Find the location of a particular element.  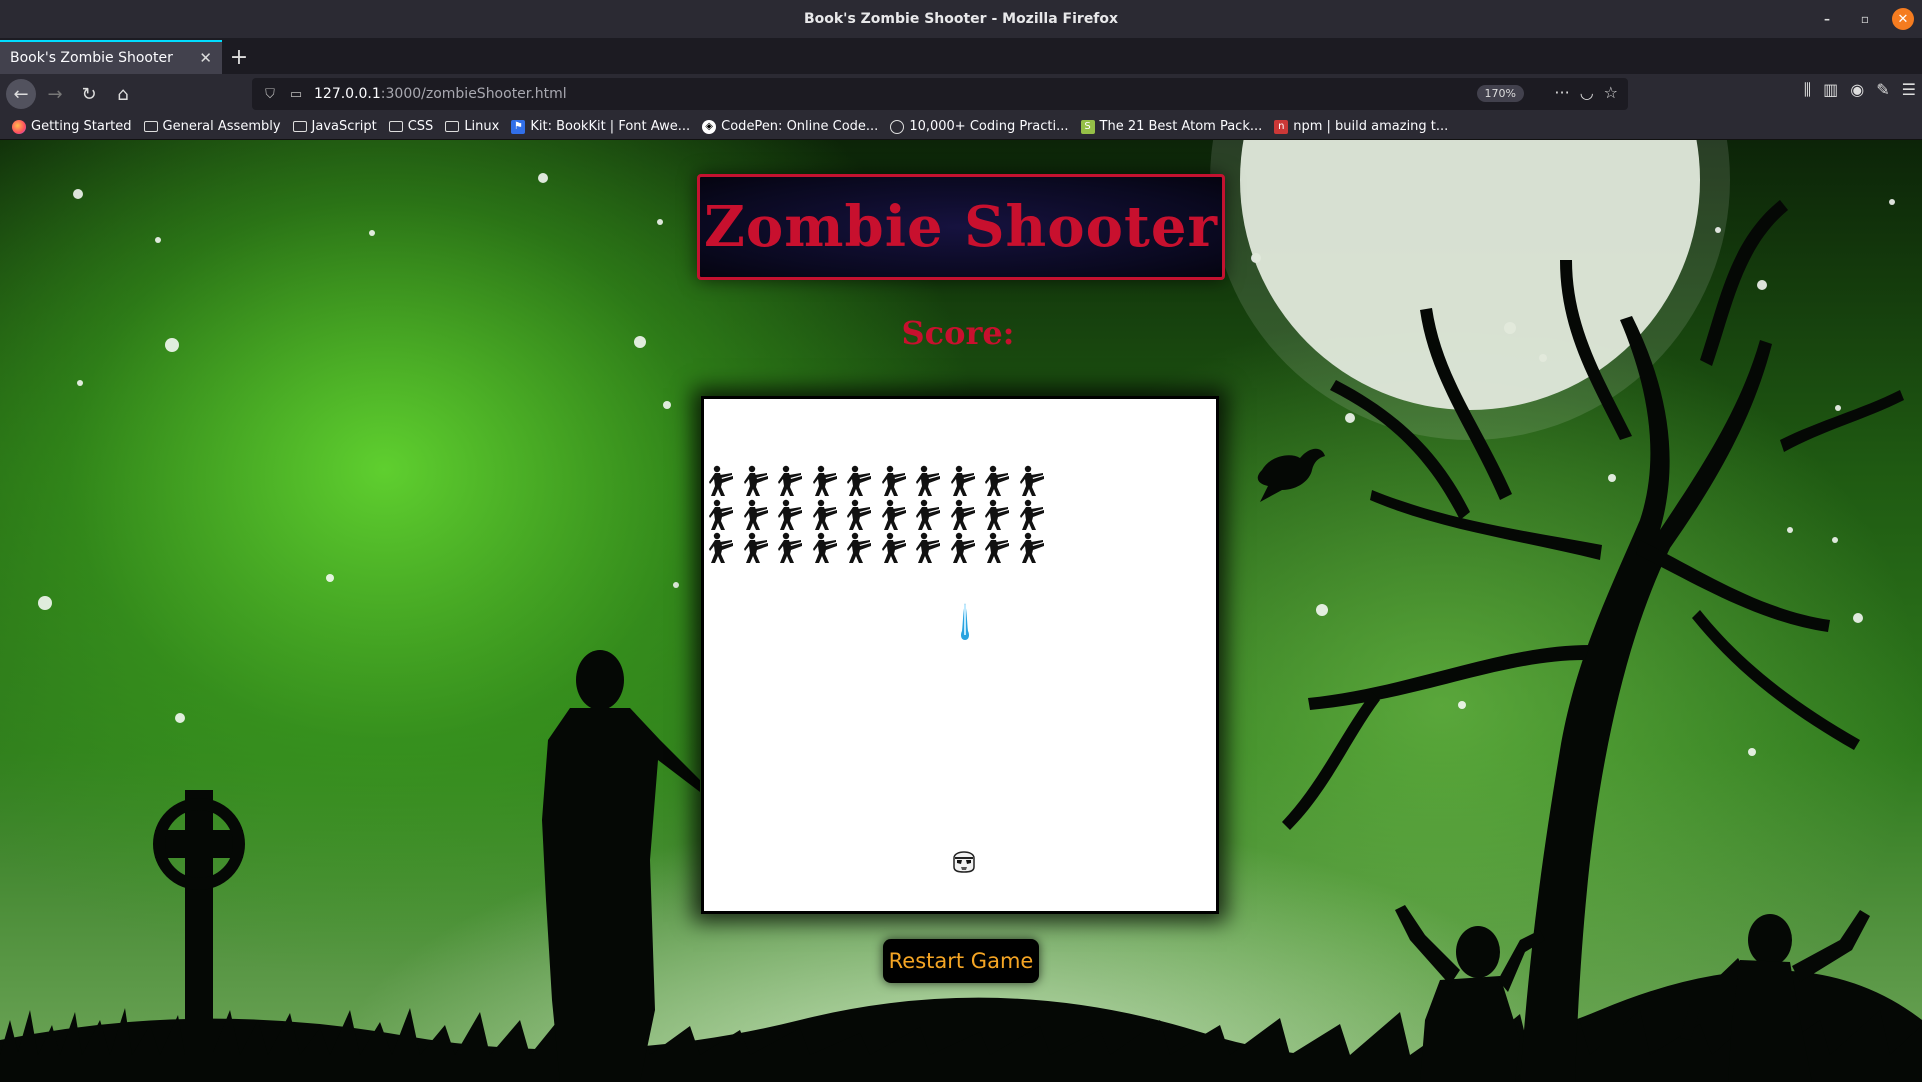

forward-icon: → is located at coordinates (55, 94).